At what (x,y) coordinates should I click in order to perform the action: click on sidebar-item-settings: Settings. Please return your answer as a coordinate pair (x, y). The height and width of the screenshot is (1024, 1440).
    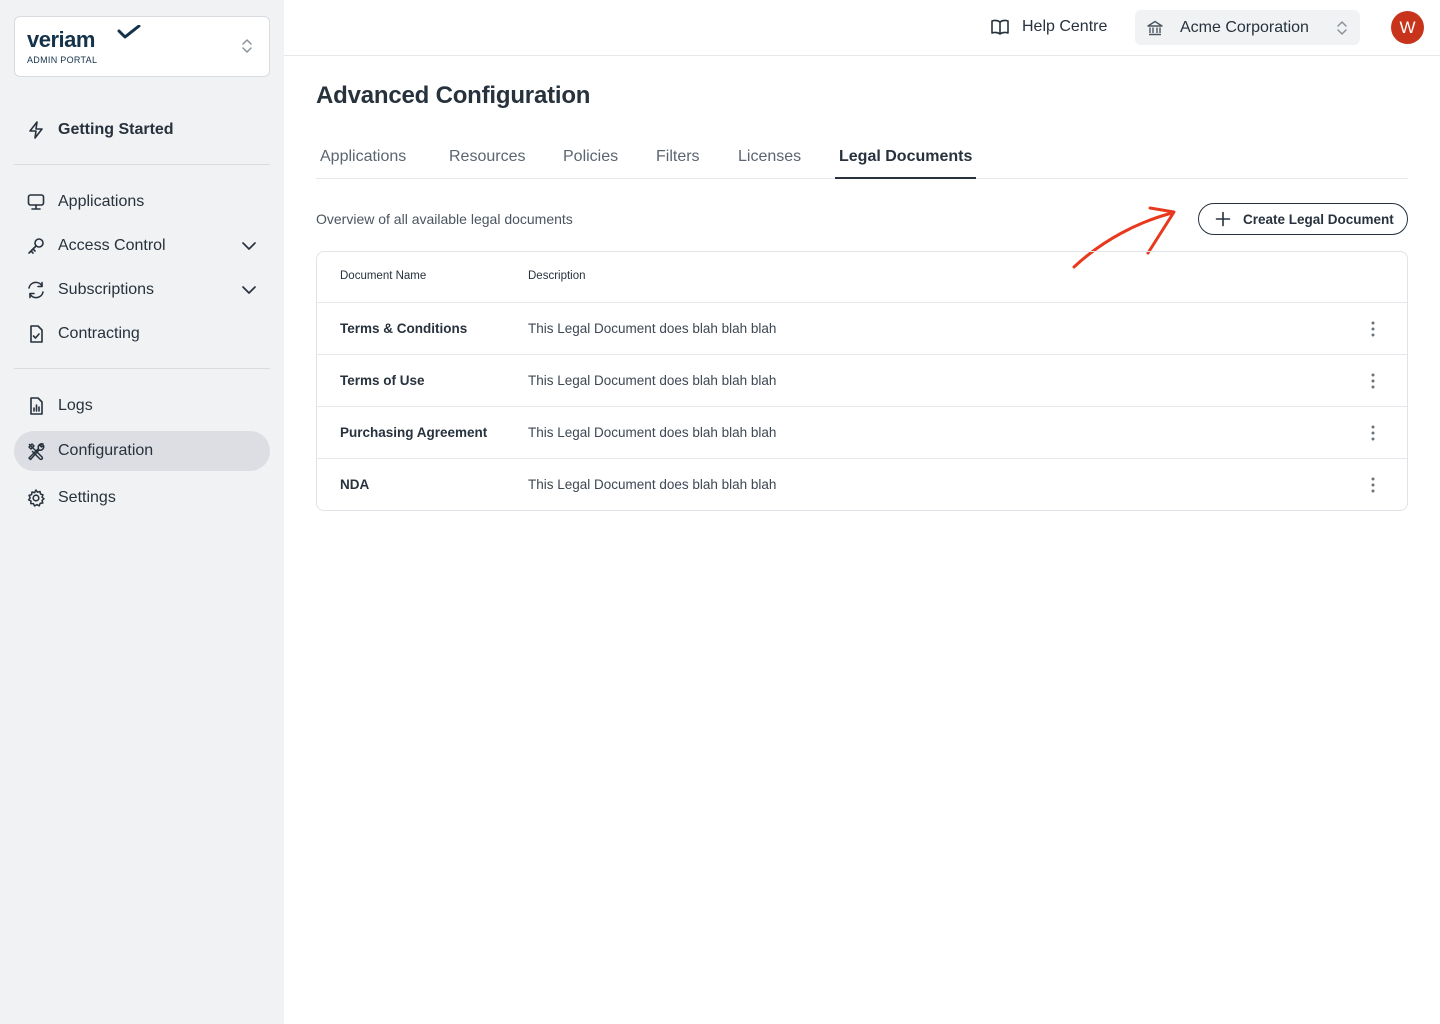
    Looking at the image, I should click on (142, 498).